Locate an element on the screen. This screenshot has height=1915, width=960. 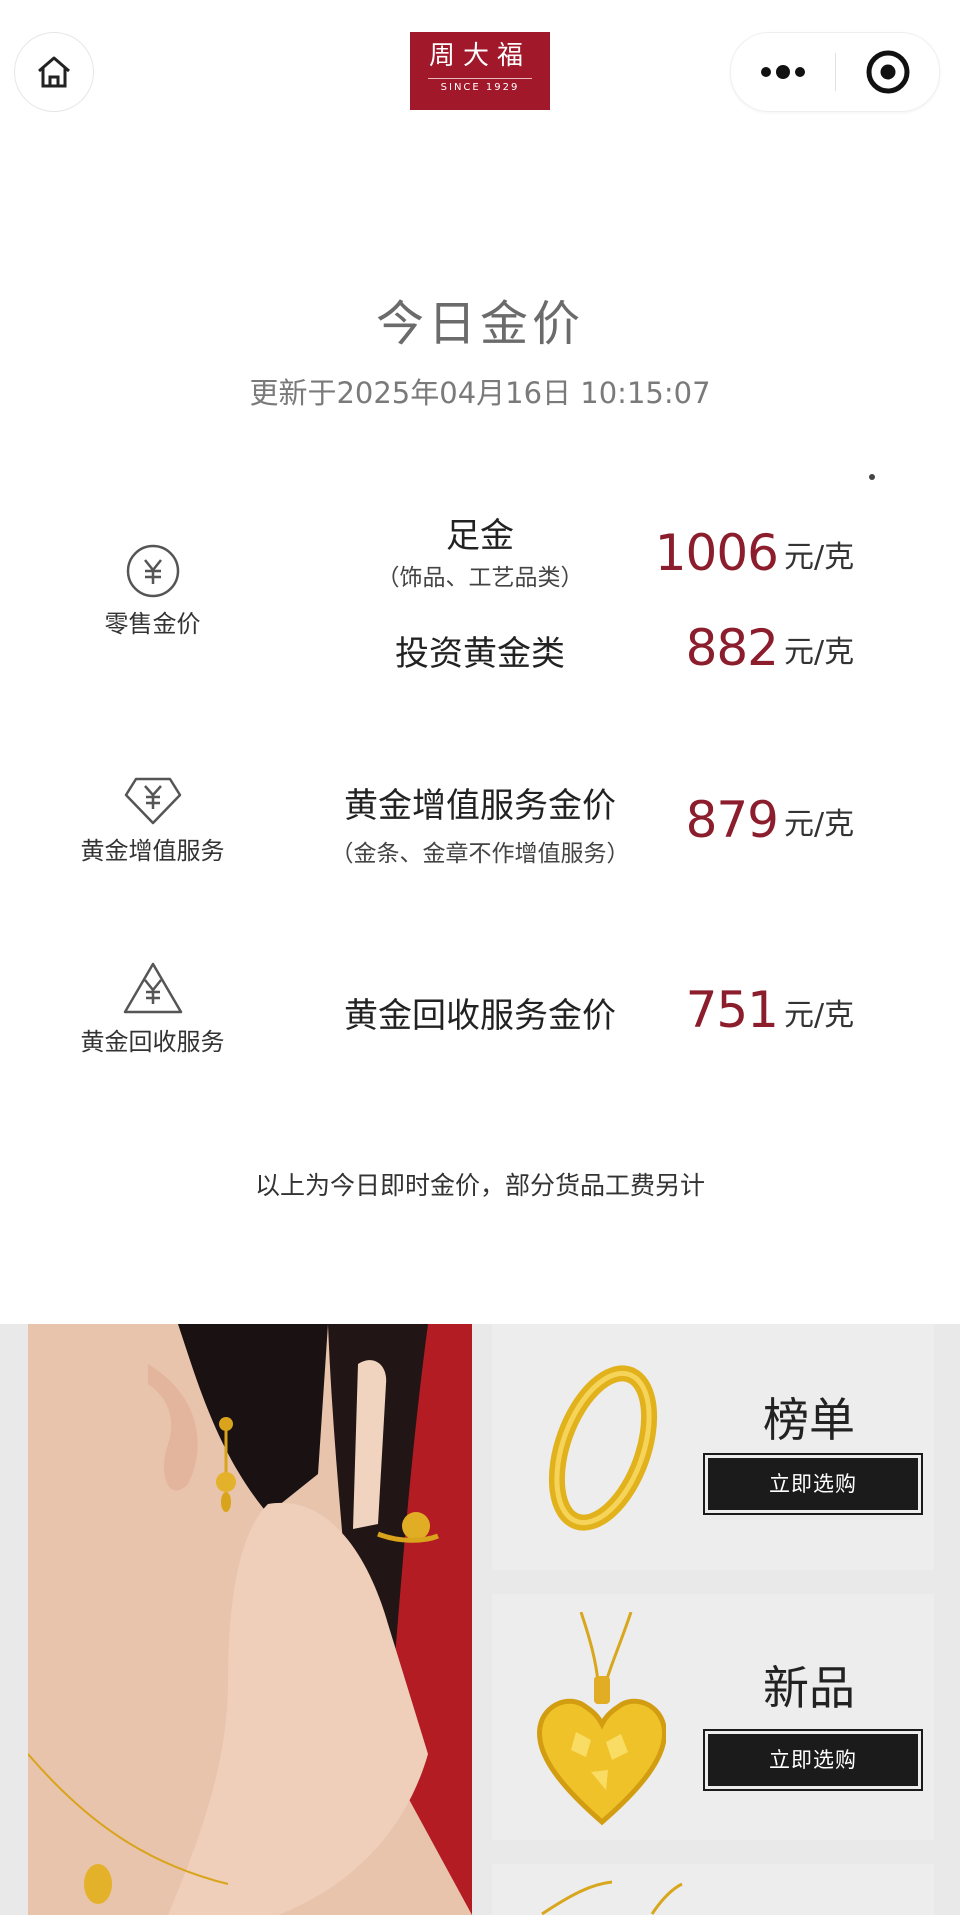
gold-ring-image is located at coordinates (603, 1448).